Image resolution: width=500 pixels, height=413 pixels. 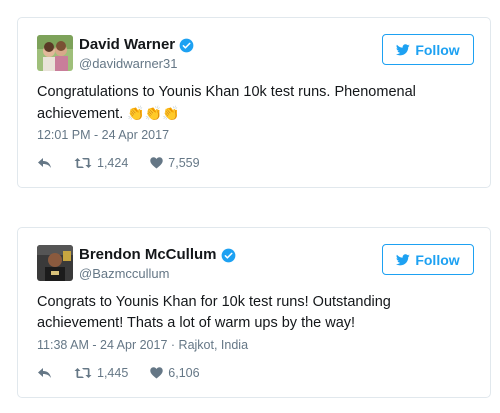 What do you see at coordinates (148, 255) in the screenshot?
I see `display-name: Brendon McCullum` at bounding box center [148, 255].